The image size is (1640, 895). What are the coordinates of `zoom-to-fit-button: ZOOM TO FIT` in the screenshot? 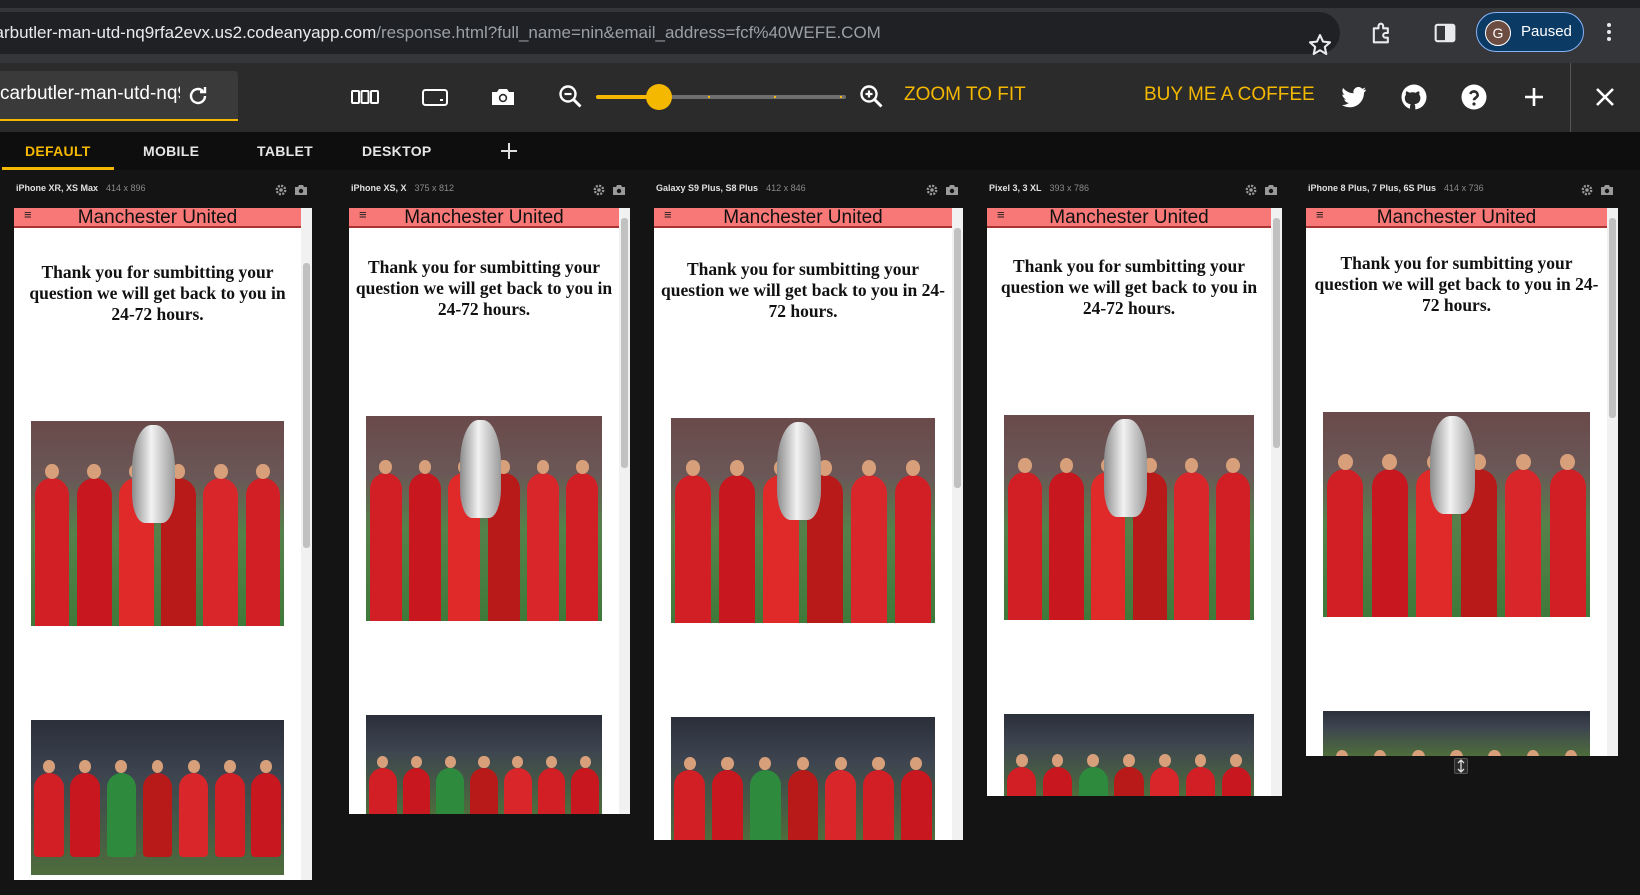 It's located at (965, 95).